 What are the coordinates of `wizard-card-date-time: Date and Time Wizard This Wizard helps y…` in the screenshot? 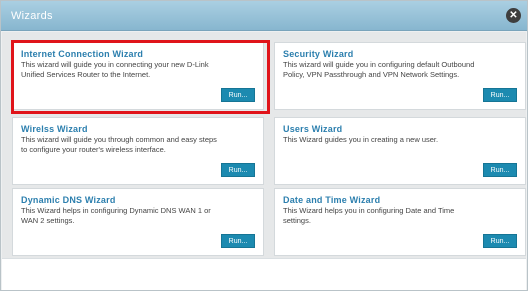 It's located at (400, 222).